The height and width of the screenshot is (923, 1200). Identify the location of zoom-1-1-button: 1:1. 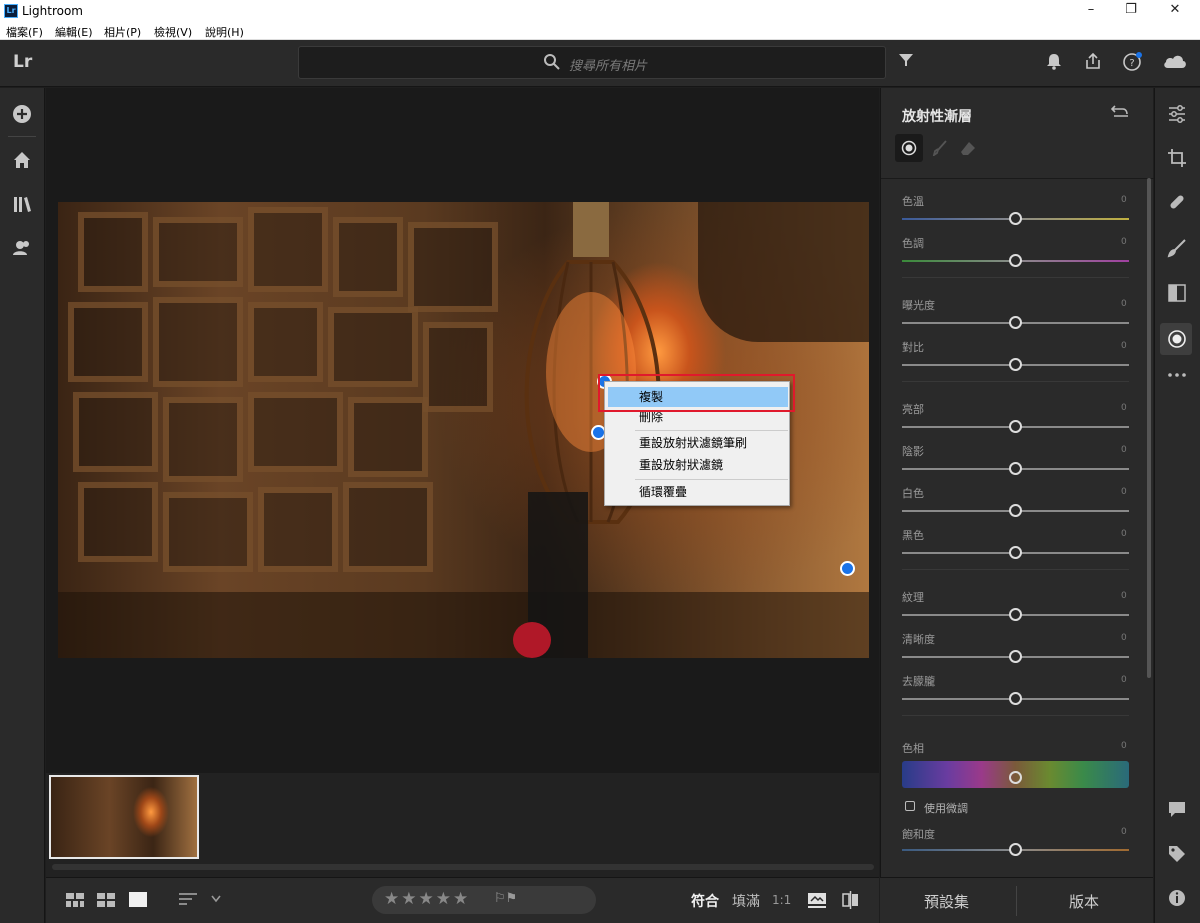
(781, 900).